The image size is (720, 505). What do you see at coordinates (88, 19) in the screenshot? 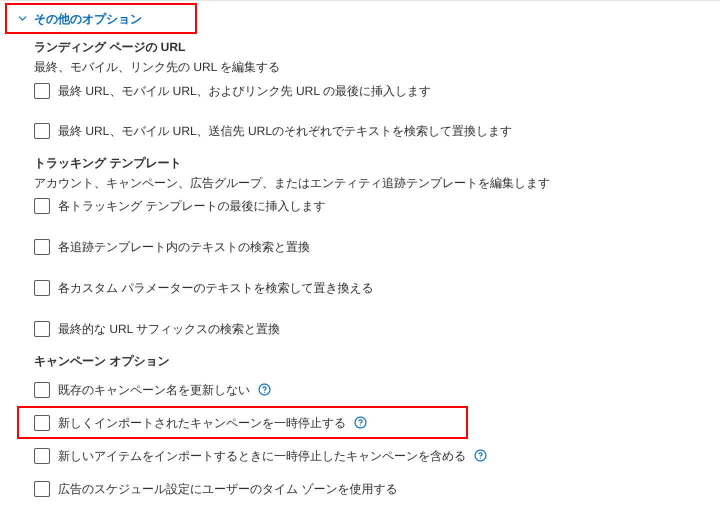
I see `section-title: その他のオプション` at bounding box center [88, 19].